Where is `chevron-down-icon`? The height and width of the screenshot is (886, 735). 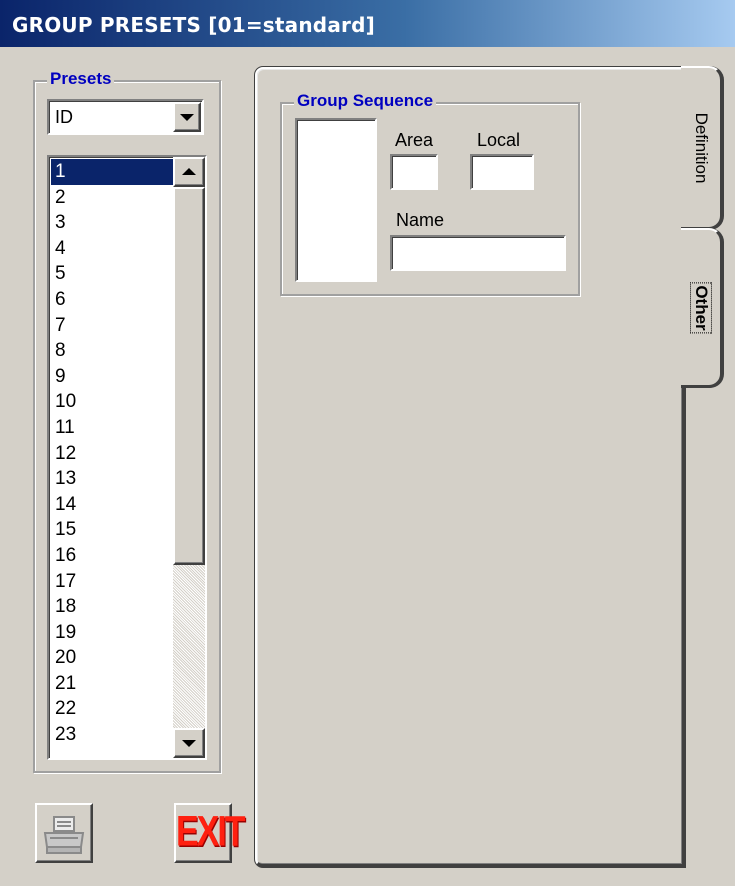
chevron-down-icon is located at coordinates (187, 117).